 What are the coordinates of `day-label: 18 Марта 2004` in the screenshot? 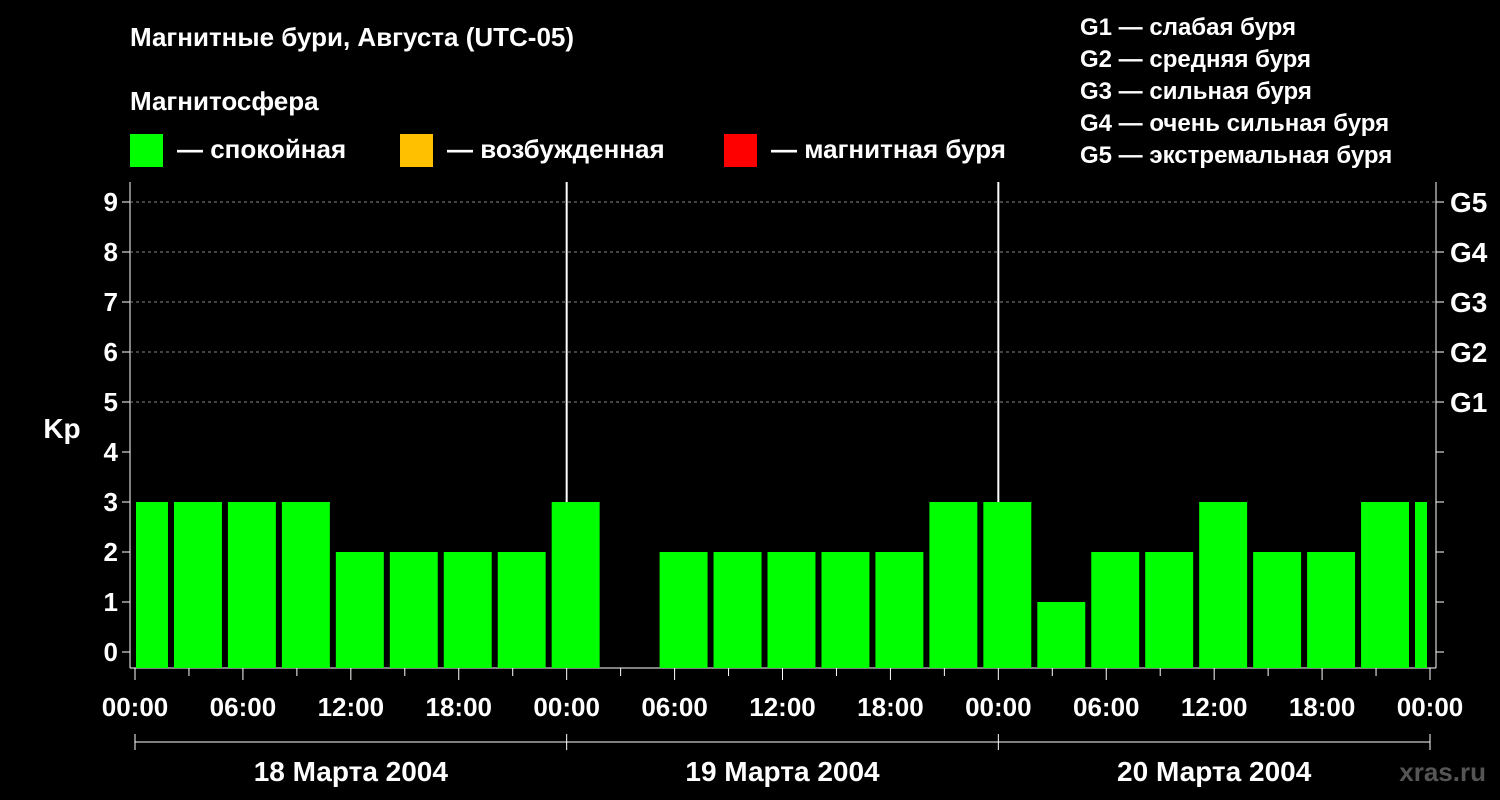 It's located at (351, 771).